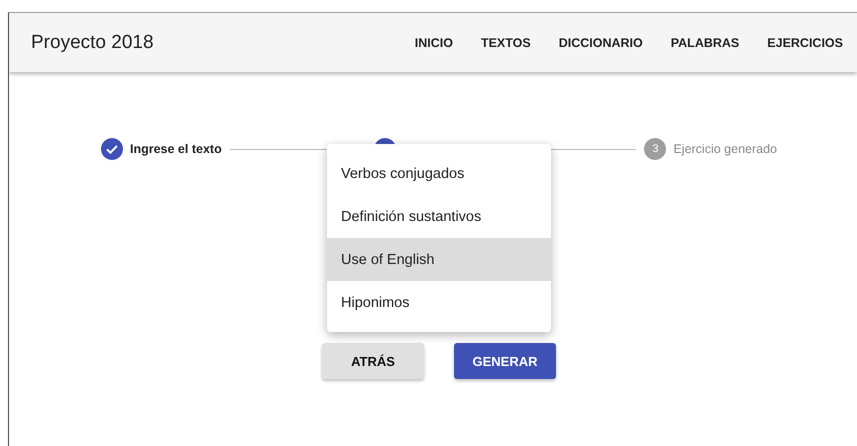 This screenshot has height=446, width=857. I want to click on step-label: Ingrese el texto, so click(176, 149).